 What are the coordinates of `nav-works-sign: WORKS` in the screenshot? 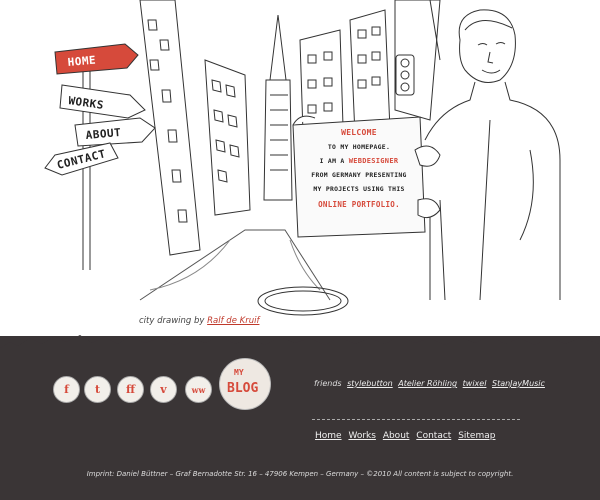 It's located at (102, 101).